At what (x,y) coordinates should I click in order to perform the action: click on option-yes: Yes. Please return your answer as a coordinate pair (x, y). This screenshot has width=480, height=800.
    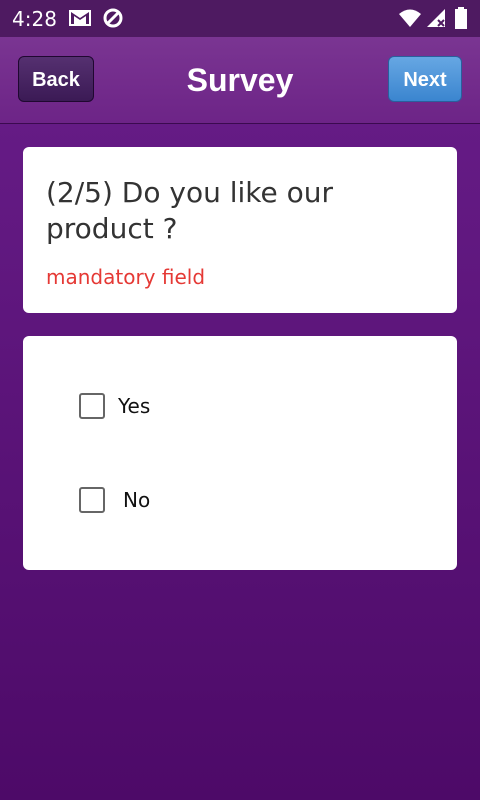
    Looking at the image, I should click on (114, 406).